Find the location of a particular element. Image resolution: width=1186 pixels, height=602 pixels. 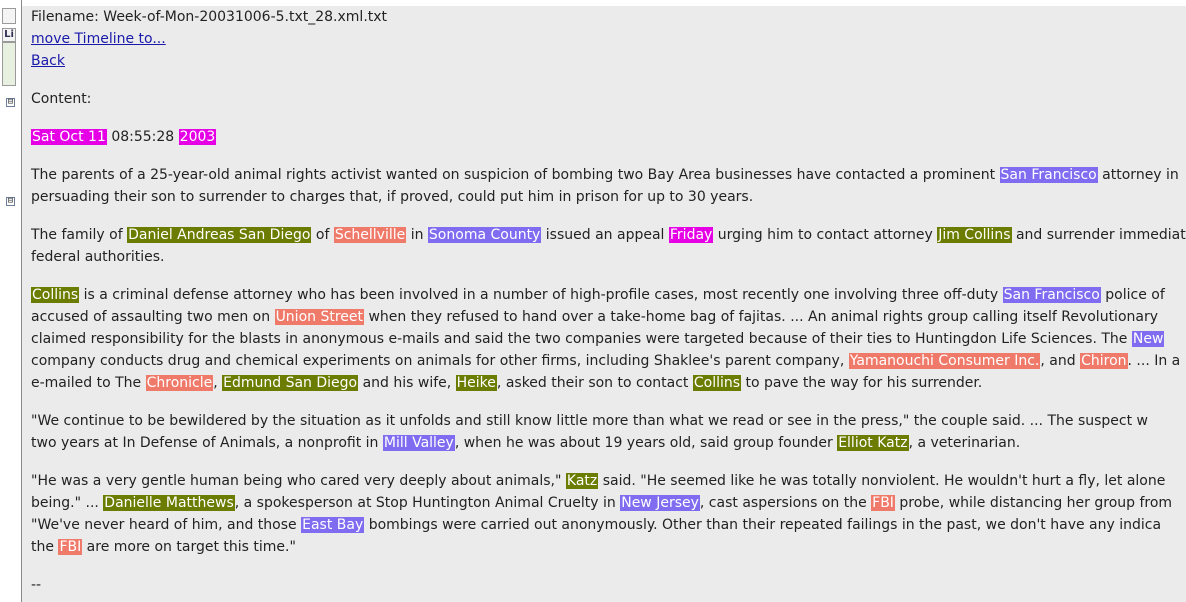

text-run: , a veterinarian. is located at coordinates (964, 443).